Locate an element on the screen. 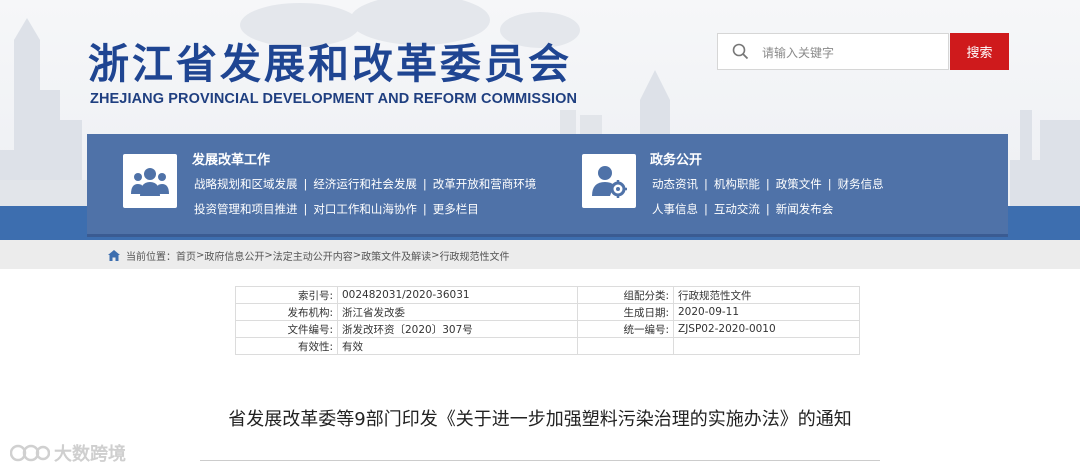 The width and height of the screenshot is (1080, 475). nav-row-affairs-2: 人事信息 | 互动交流 | 新闻发布会 is located at coordinates (742, 209).